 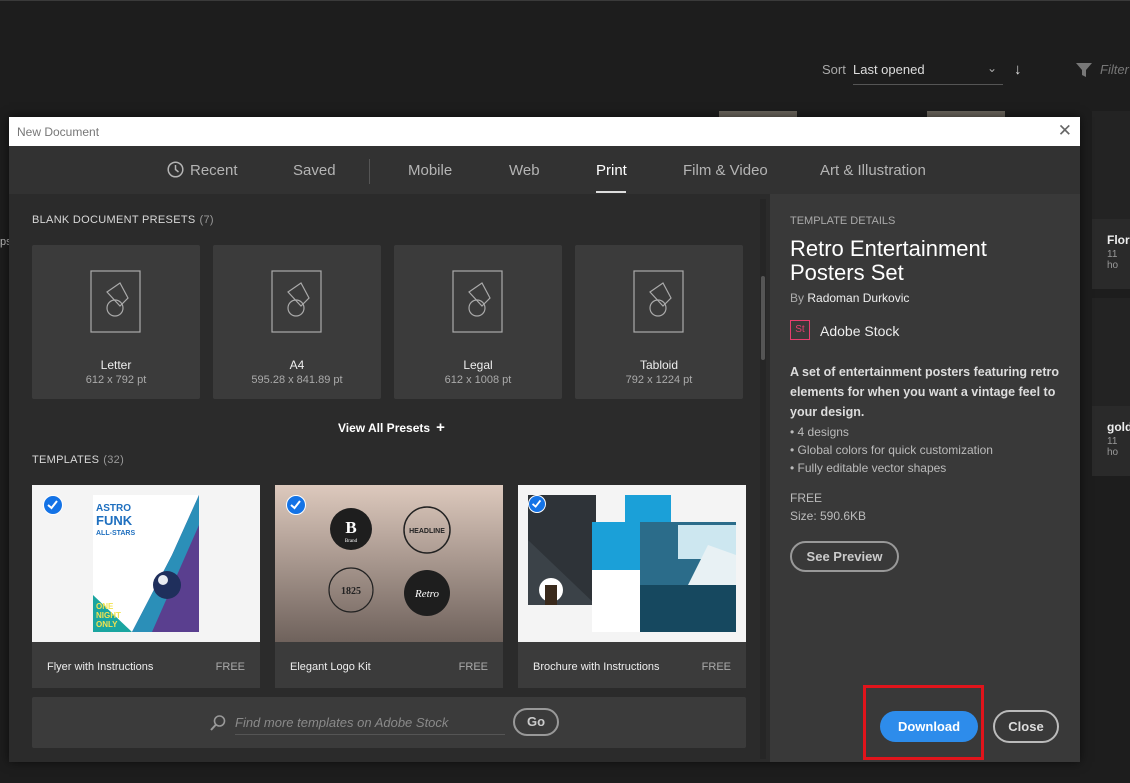 What do you see at coordinates (108, 615) in the screenshot?
I see `flyer-text: NIGHT` at bounding box center [108, 615].